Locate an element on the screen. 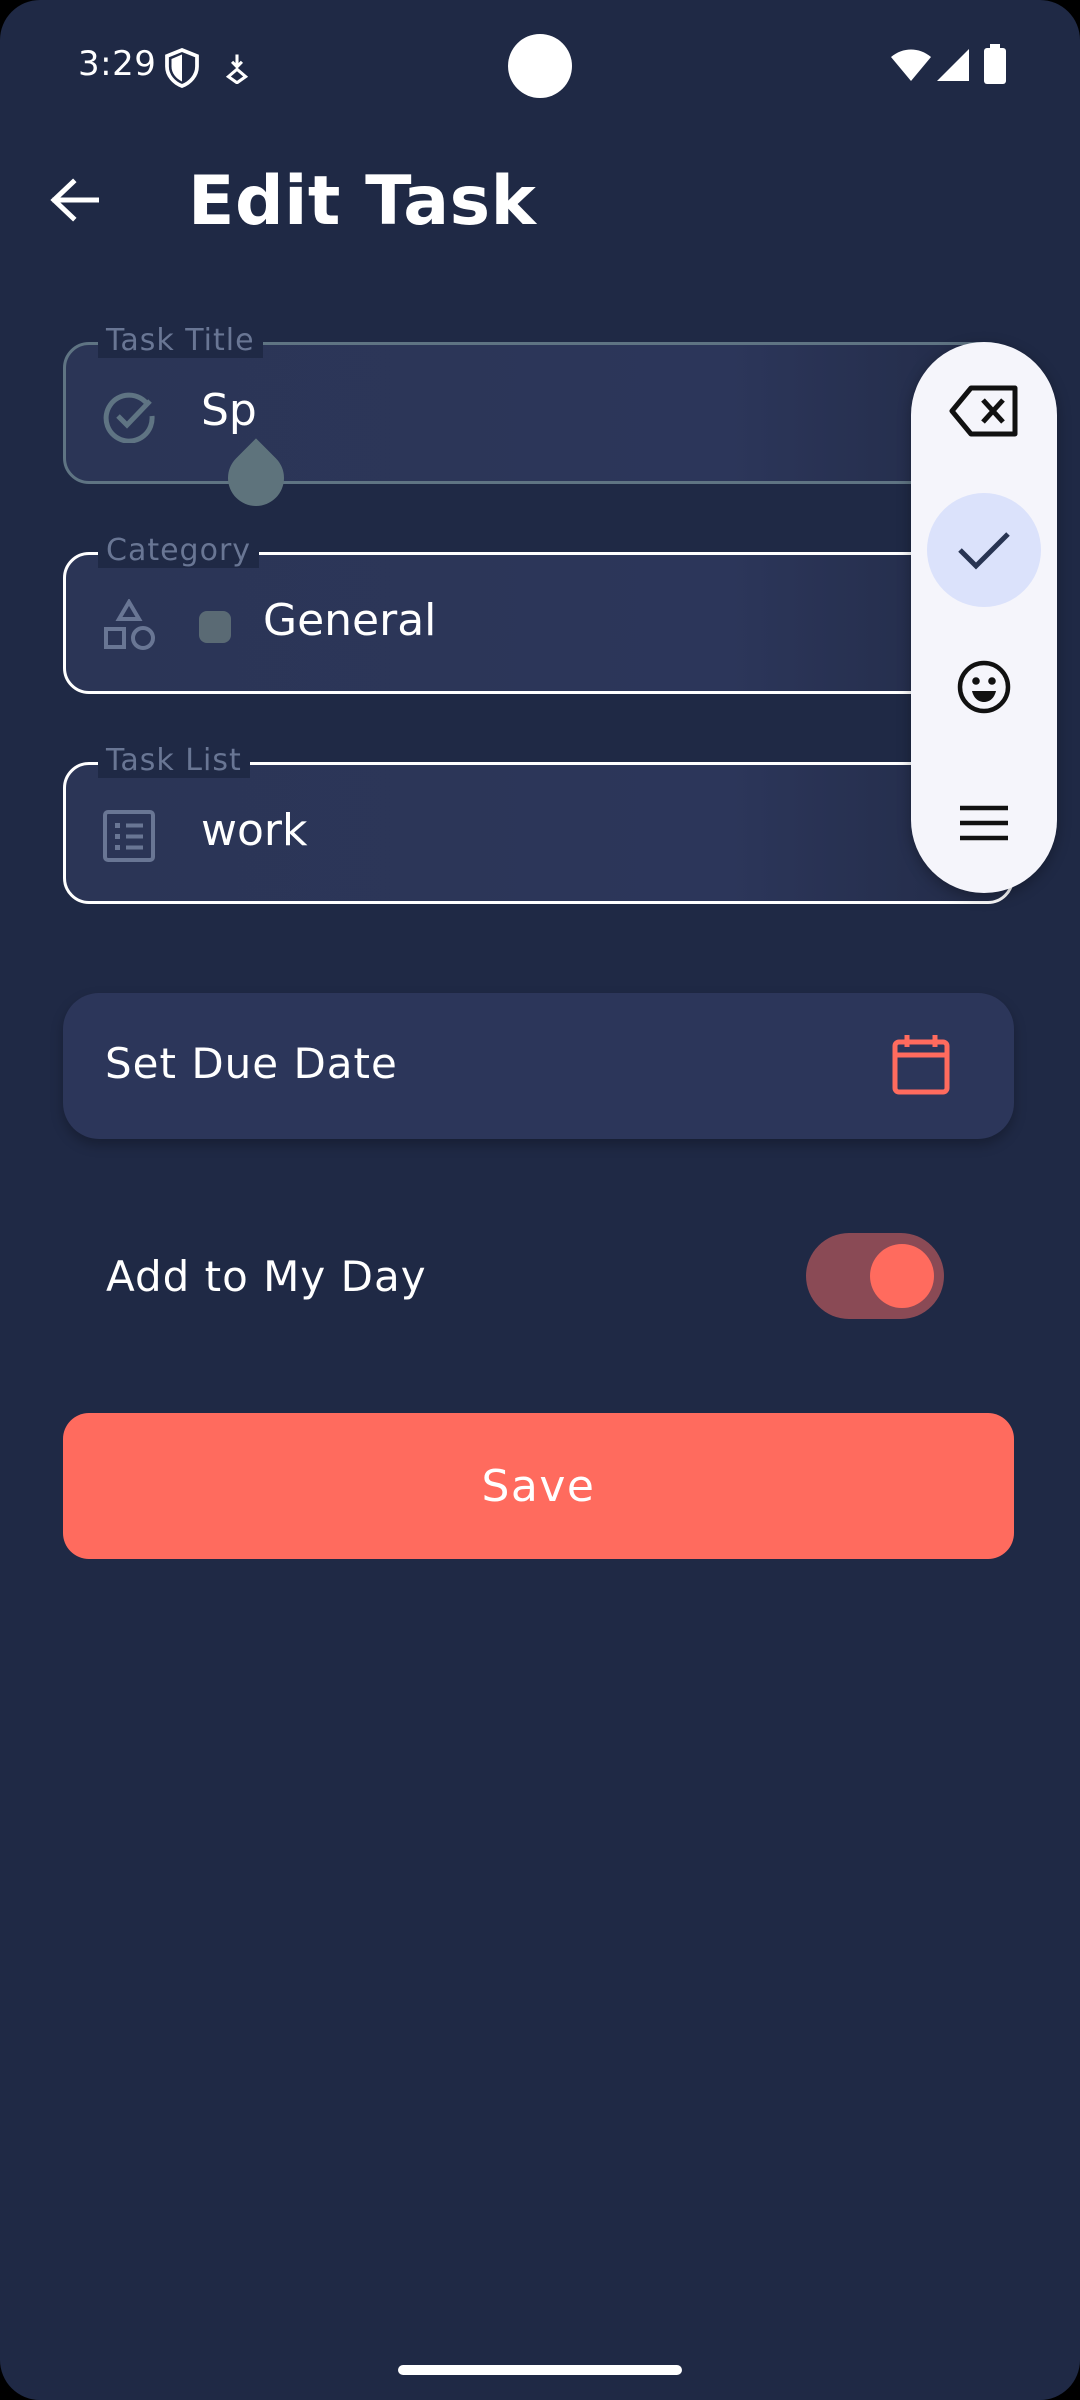 This screenshot has width=1080, height=2400. due-date-label: Set Due Date is located at coordinates (251, 1063).